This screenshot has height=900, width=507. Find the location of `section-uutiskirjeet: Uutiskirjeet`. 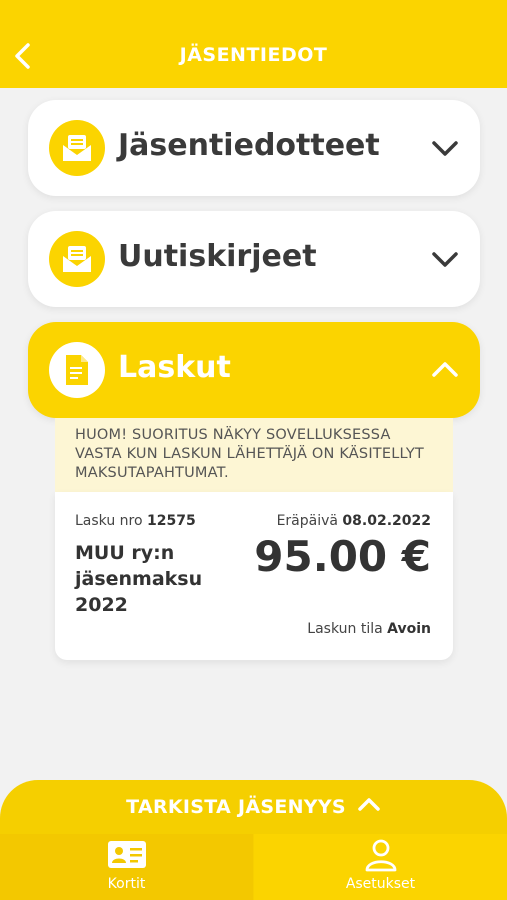

section-uutiskirjeet: Uutiskirjeet is located at coordinates (254, 259).